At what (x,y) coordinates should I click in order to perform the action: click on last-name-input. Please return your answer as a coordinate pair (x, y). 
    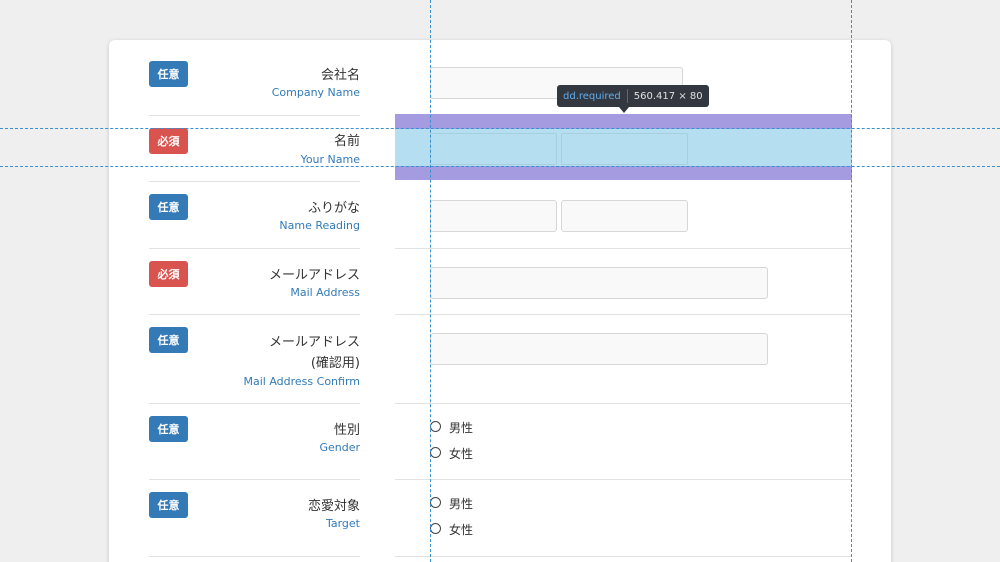
    Looking at the image, I should click on (493, 149).